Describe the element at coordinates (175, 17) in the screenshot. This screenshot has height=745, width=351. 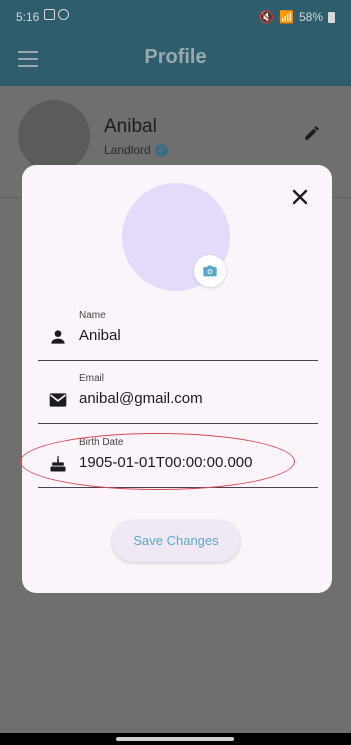
I see `status-bar: 5:16 🔇 📶 58%` at that location.